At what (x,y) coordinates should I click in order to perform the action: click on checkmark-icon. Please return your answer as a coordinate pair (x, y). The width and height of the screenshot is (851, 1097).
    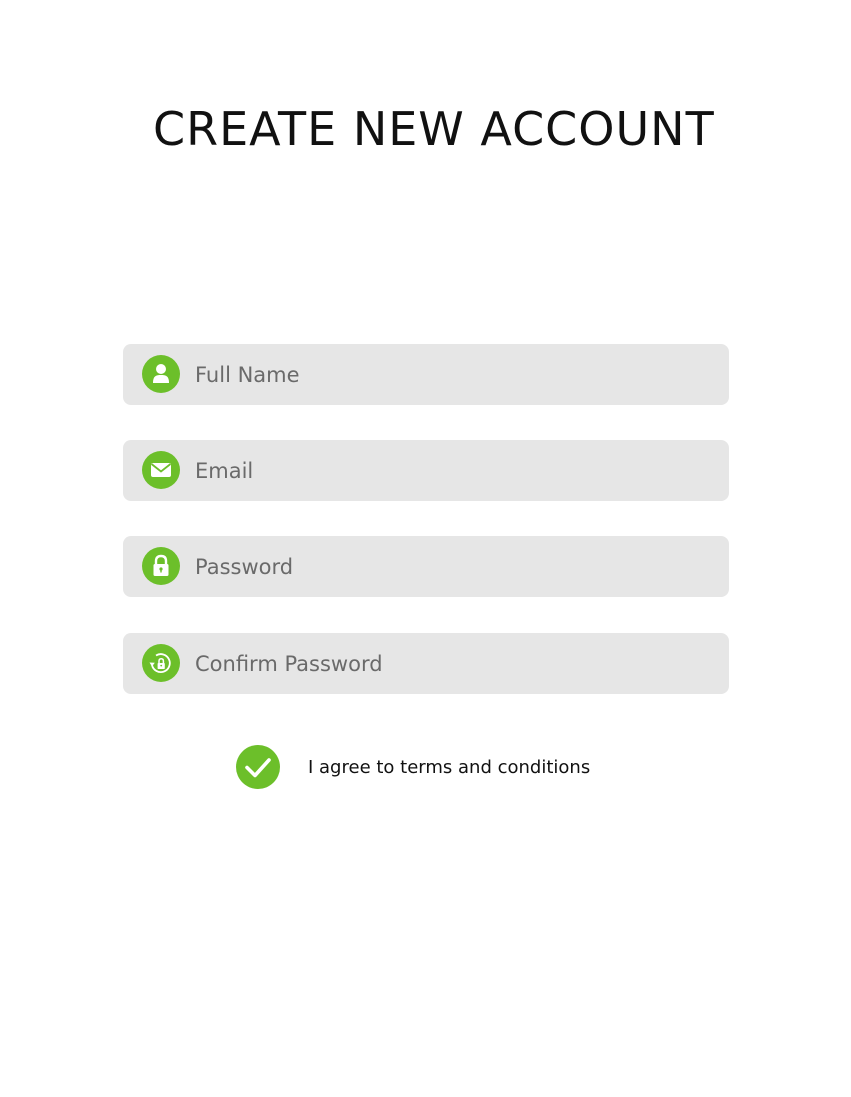
    Looking at the image, I should click on (258, 768).